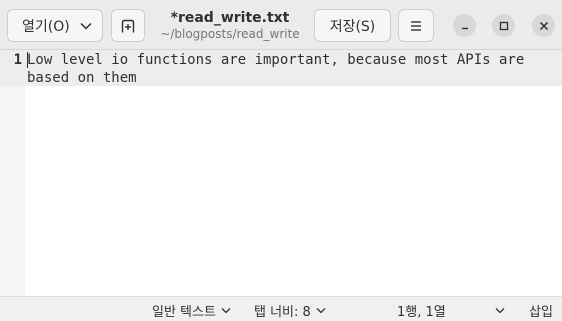 This screenshot has width=562, height=321. I want to click on main-menu-button, so click(416, 25).